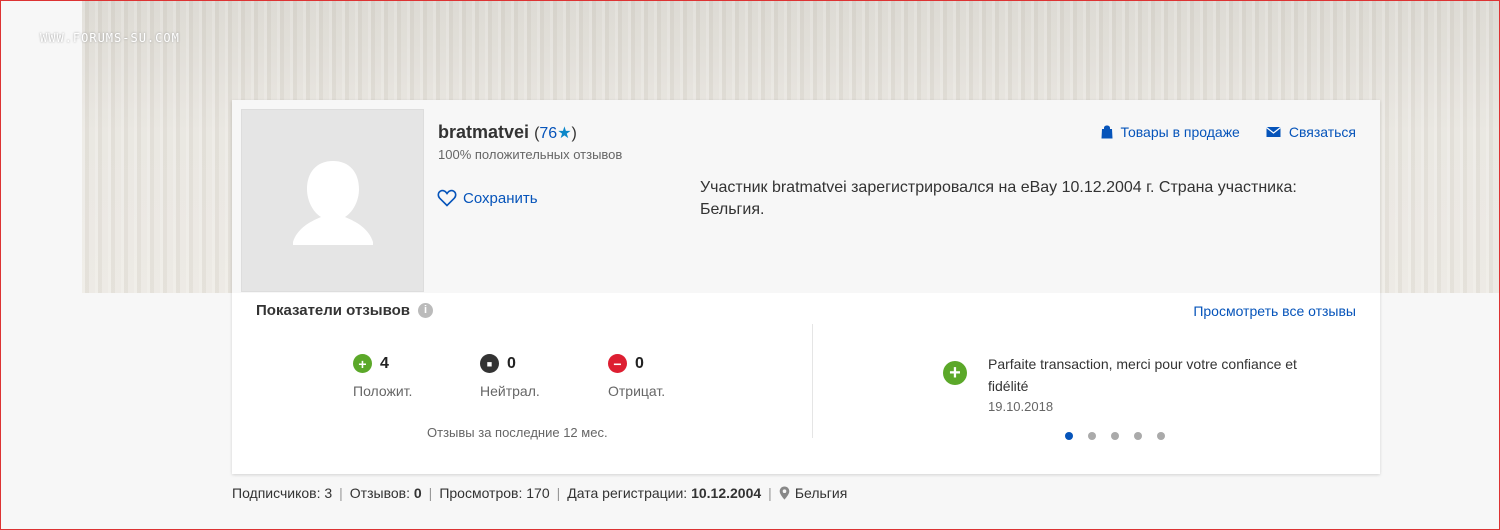  Describe the element at coordinates (510, 391) in the screenshot. I see `neutral-count-label: Нейтрал.` at that location.